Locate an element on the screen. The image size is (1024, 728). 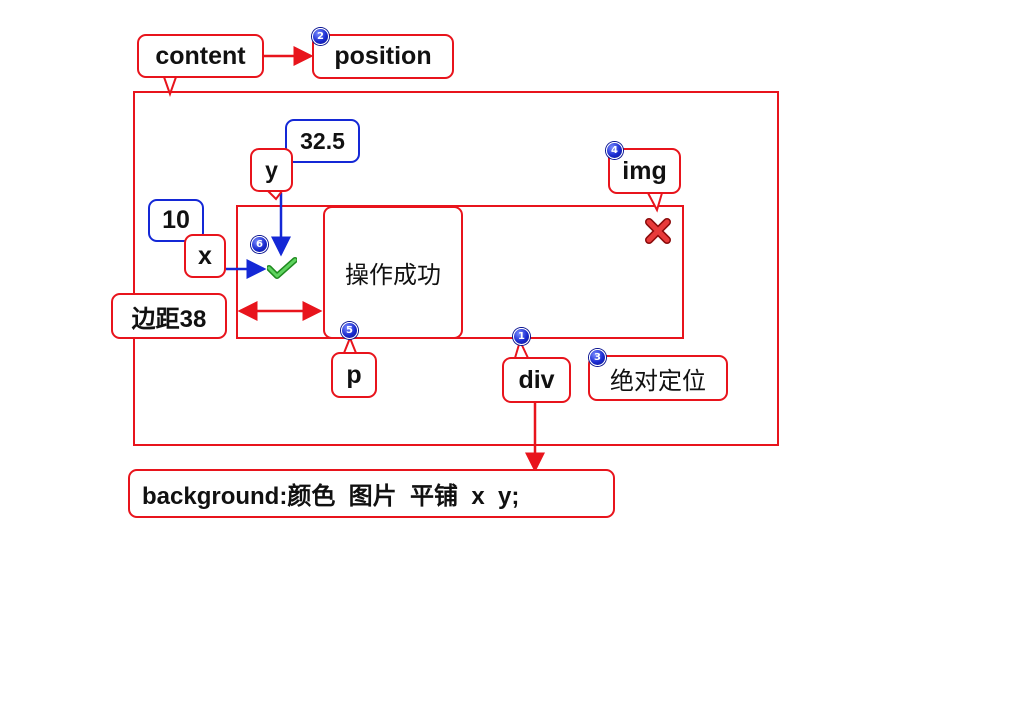
badge-4: 4 is located at coordinates (614, 150).